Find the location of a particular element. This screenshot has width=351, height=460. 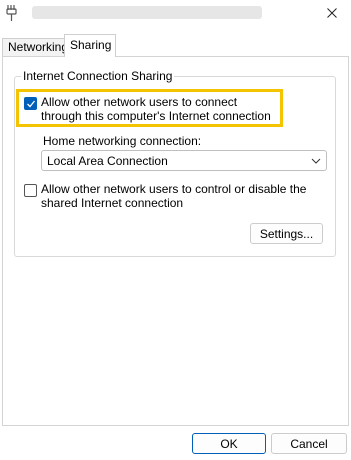

close-icon is located at coordinates (332, 13).